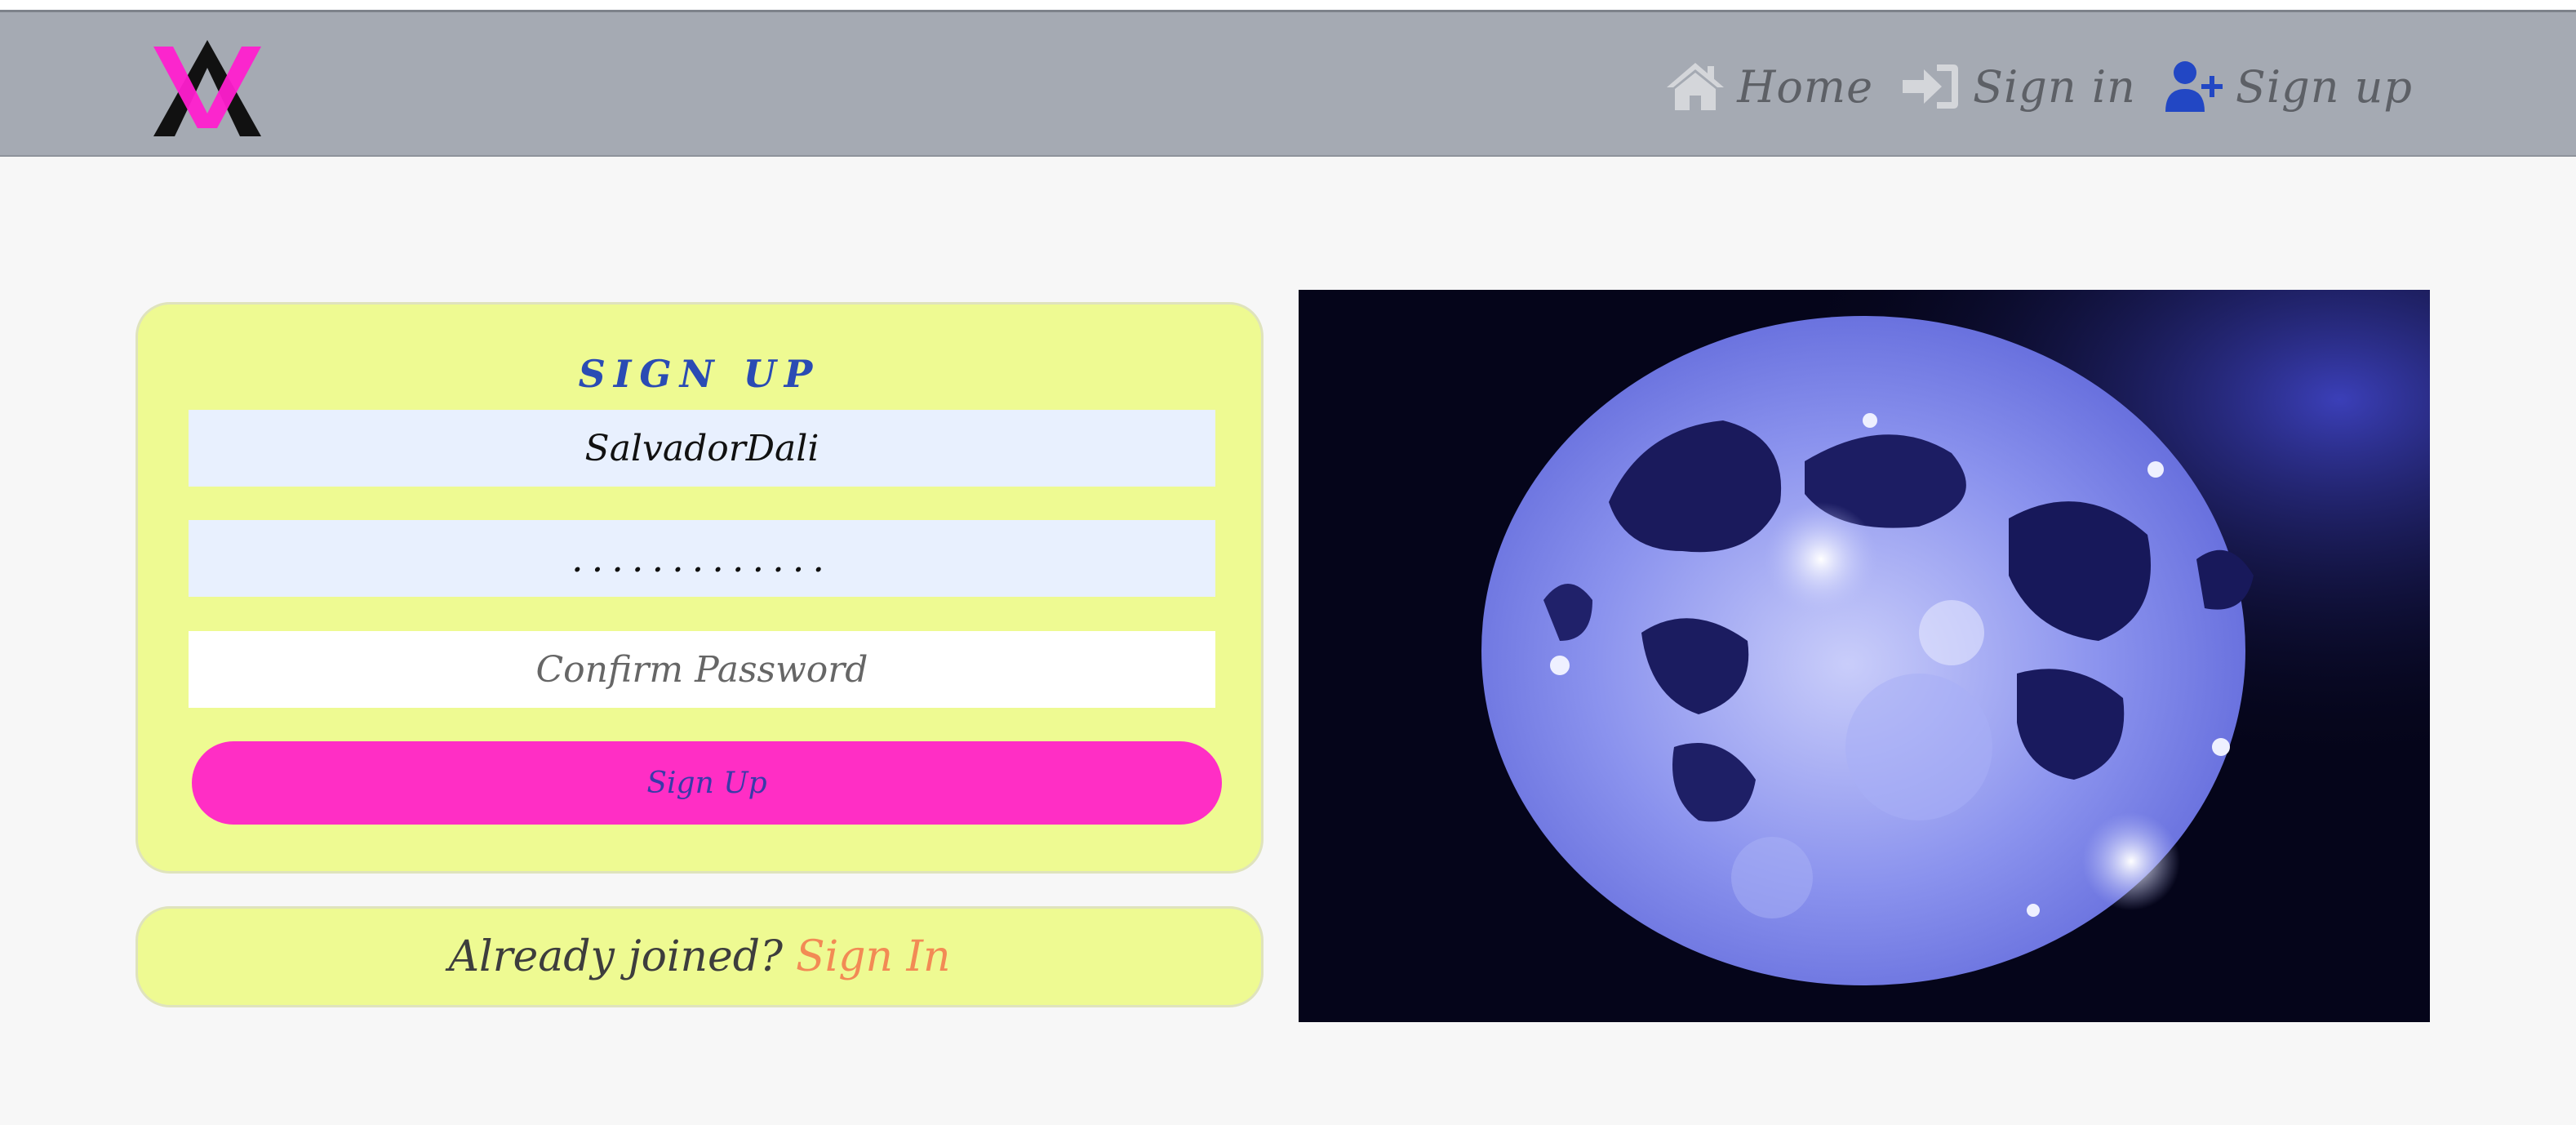 This screenshot has width=2576, height=1125. I want to click on nav-sign-in-label: Sign in, so click(2054, 86).